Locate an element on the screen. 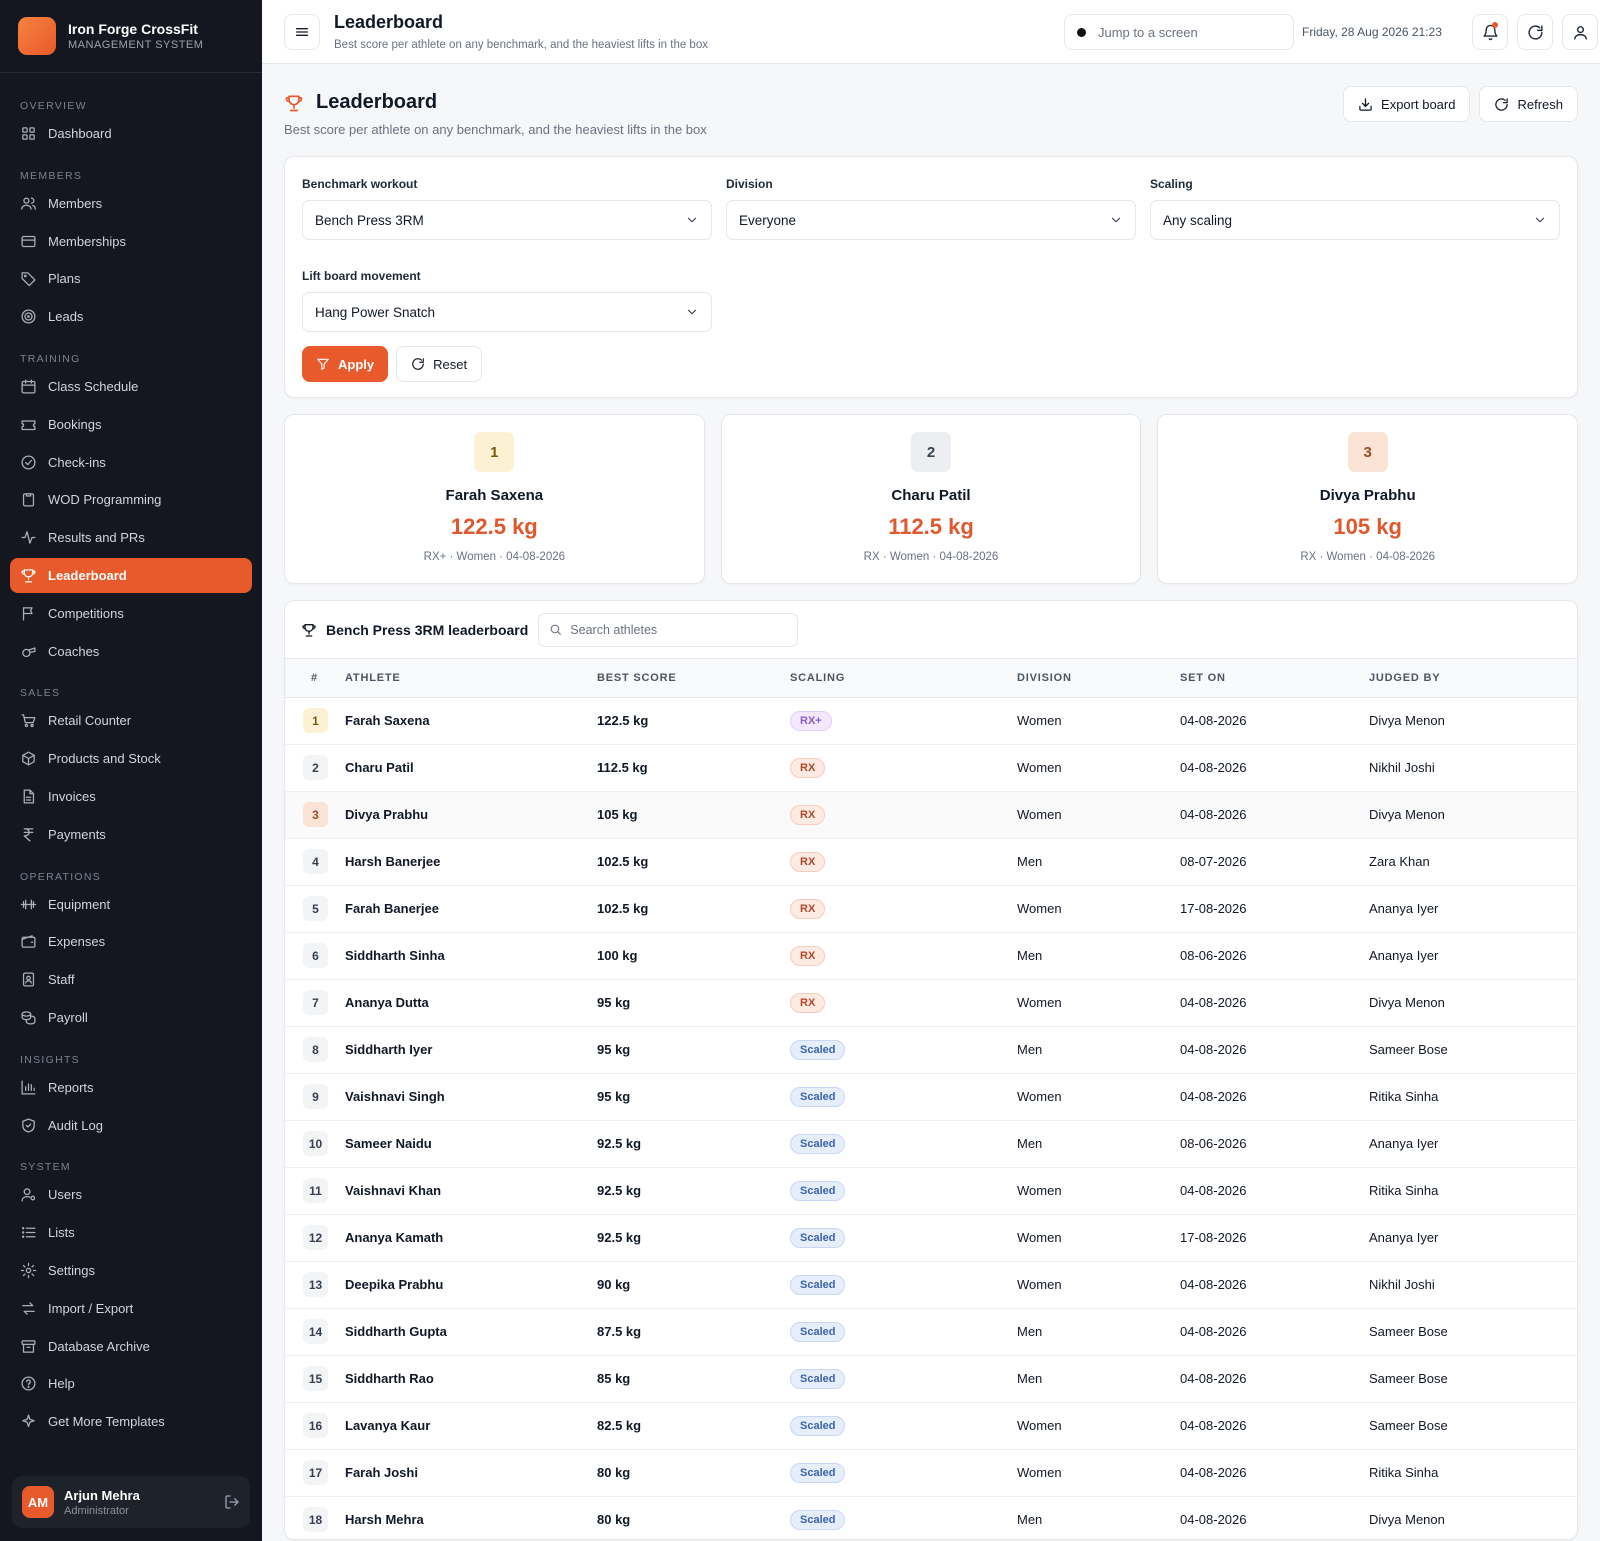 The image size is (1600, 1541). sidebar-item-database-archive: Database Archive is located at coordinates (131, 1346).